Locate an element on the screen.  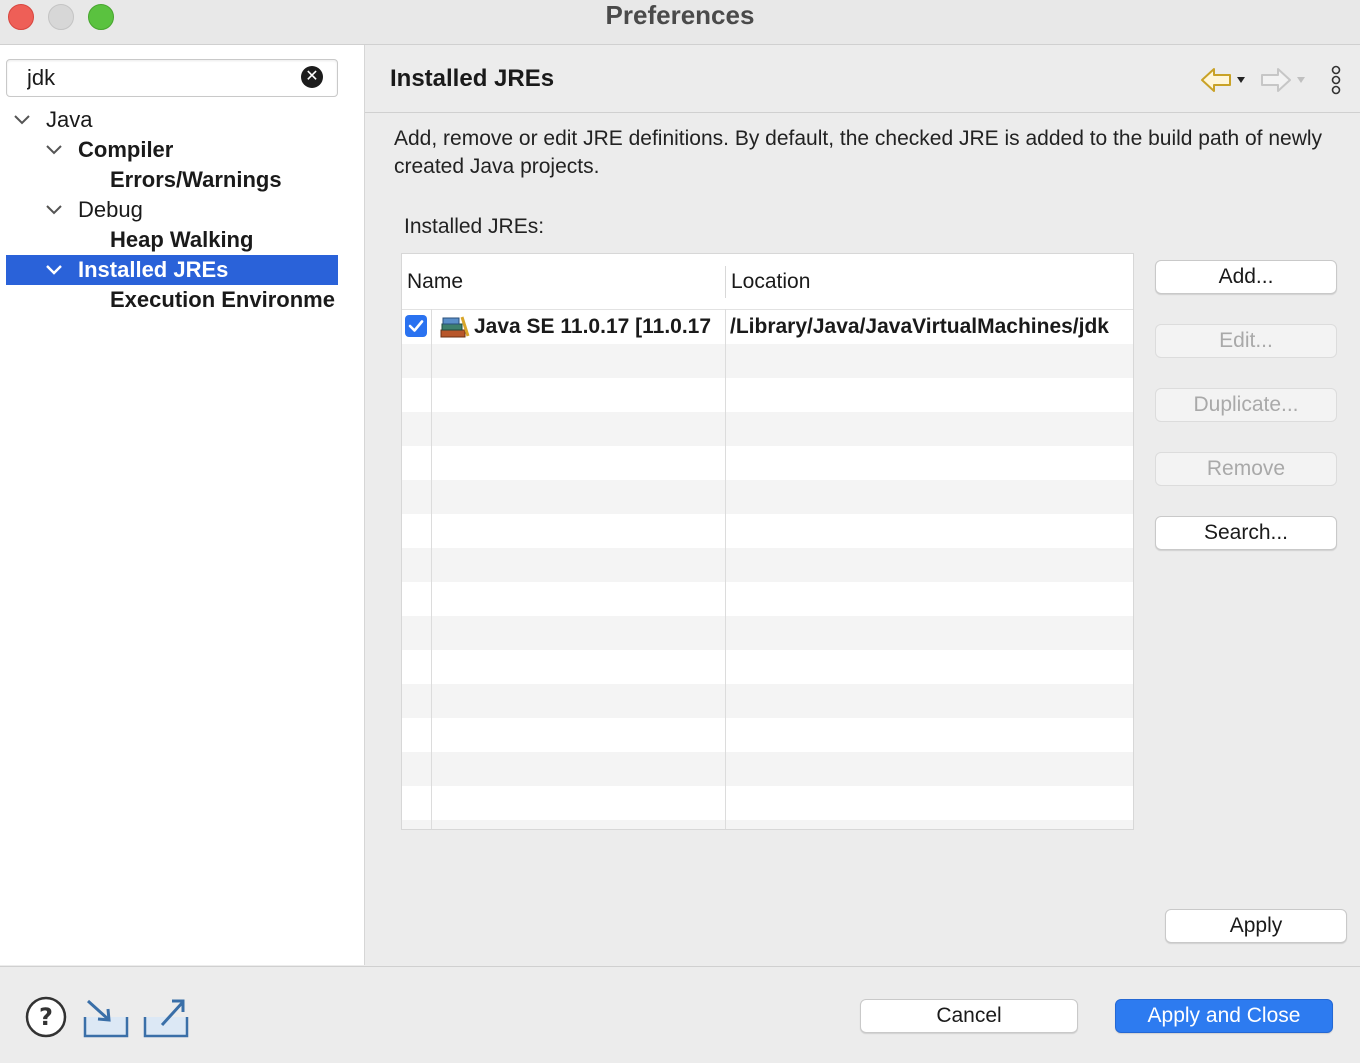
tree-item-heap-walking: Heap Walking is located at coordinates (172, 240).